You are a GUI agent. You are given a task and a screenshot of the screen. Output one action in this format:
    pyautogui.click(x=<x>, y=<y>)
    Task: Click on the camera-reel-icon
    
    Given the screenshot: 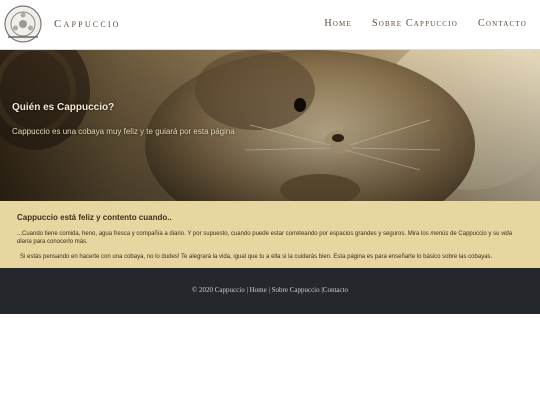 What is the action you would take?
    pyautogui.click(x=23, y=24)
    